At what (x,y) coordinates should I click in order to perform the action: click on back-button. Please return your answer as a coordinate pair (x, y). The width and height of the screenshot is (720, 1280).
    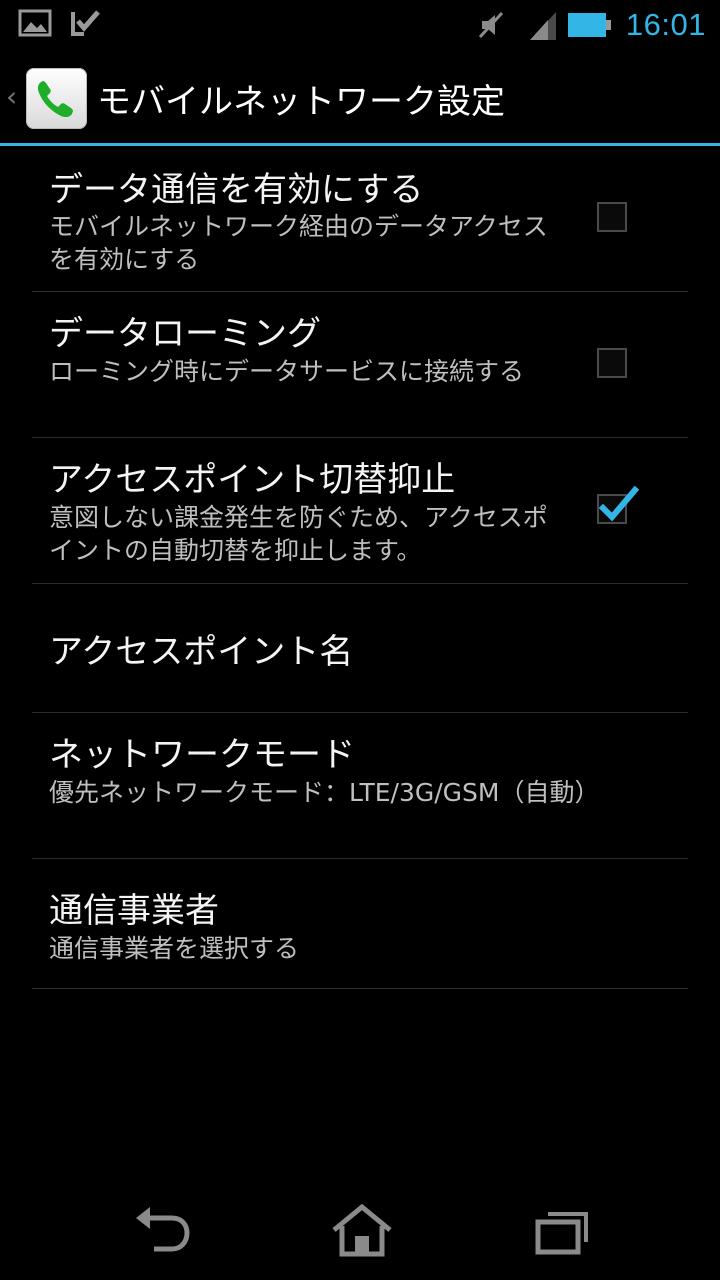
    Looking at the image, I should click on (160, 1232).